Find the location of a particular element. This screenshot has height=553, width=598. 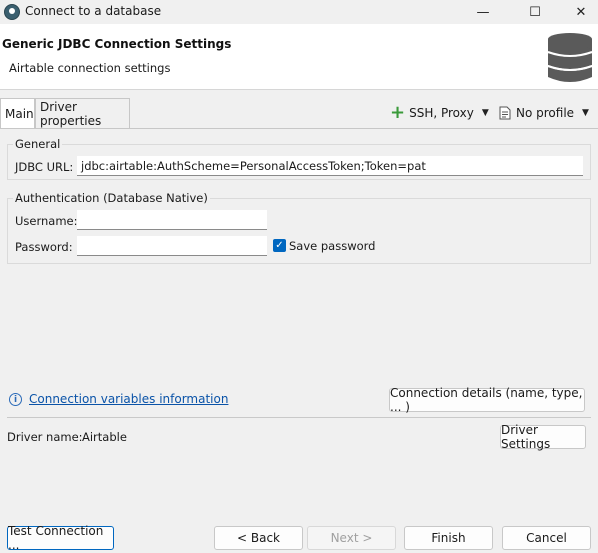

cancel-button: Cancel is located at coordinates (546, 538).